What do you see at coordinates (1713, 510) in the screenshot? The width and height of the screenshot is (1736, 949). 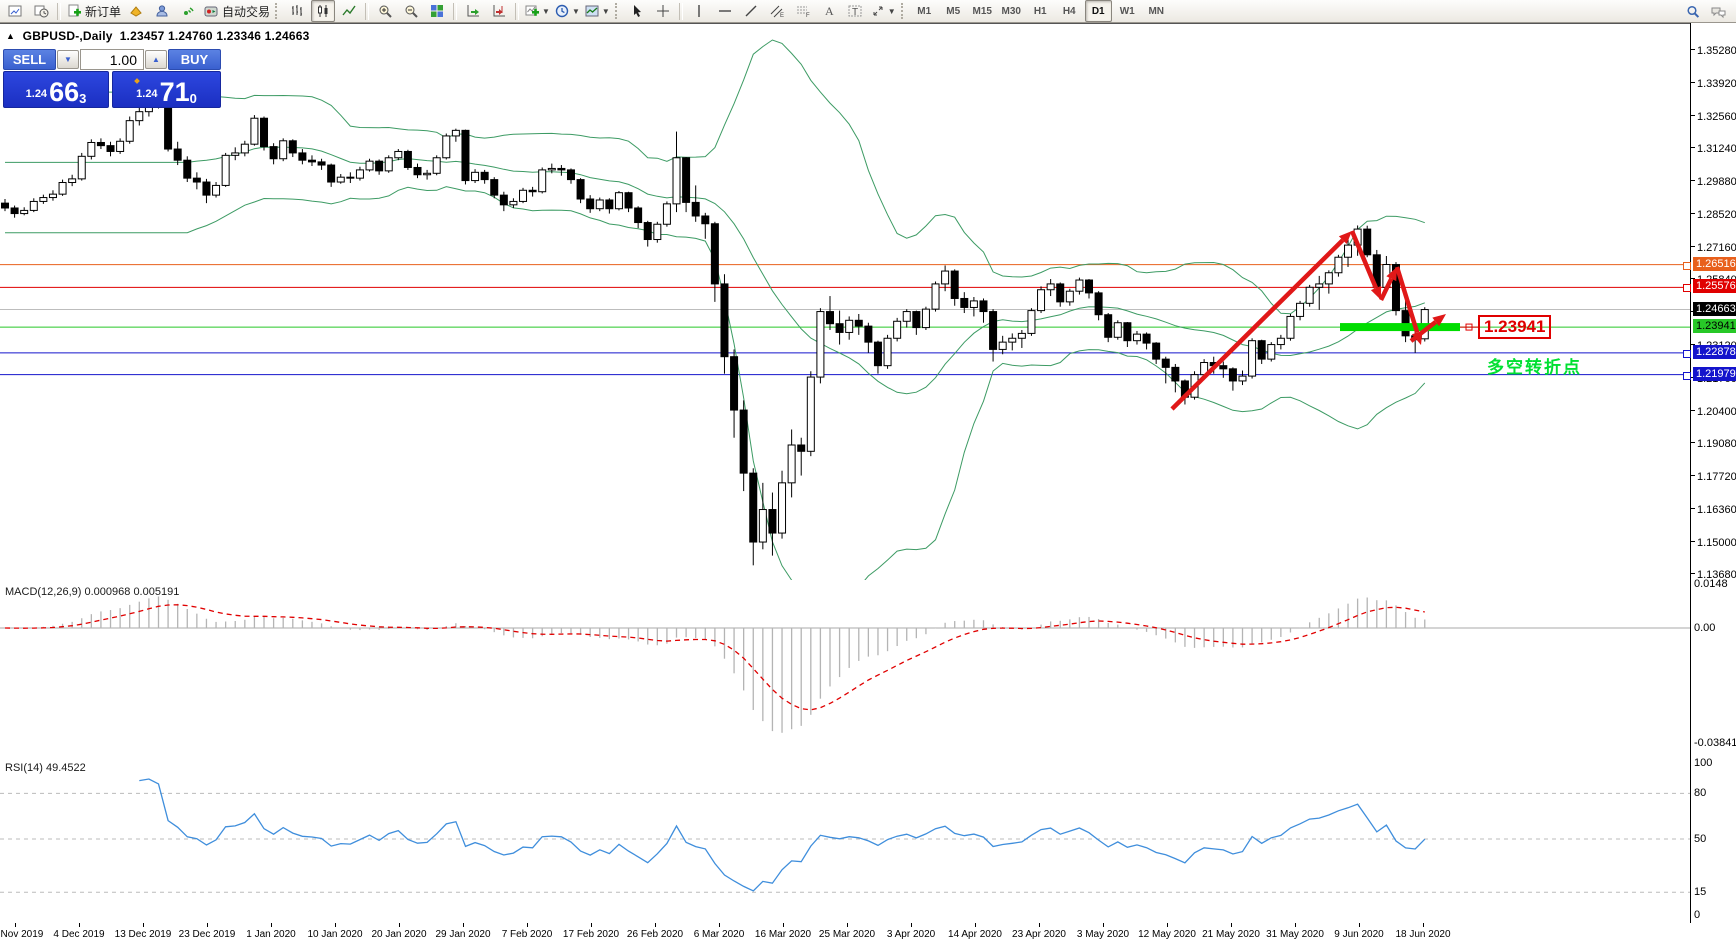 I see `price-axis-tick: 1.16360` at bounding box center [1713, 510].